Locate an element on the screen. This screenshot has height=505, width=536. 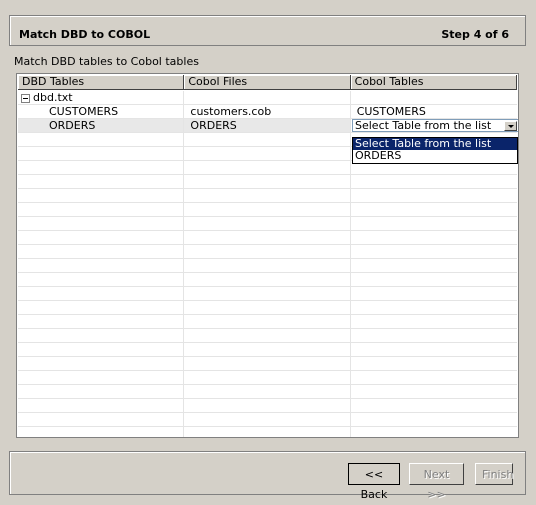
dbd-table-cell: ORDERS is located at coordinates (101, 125).